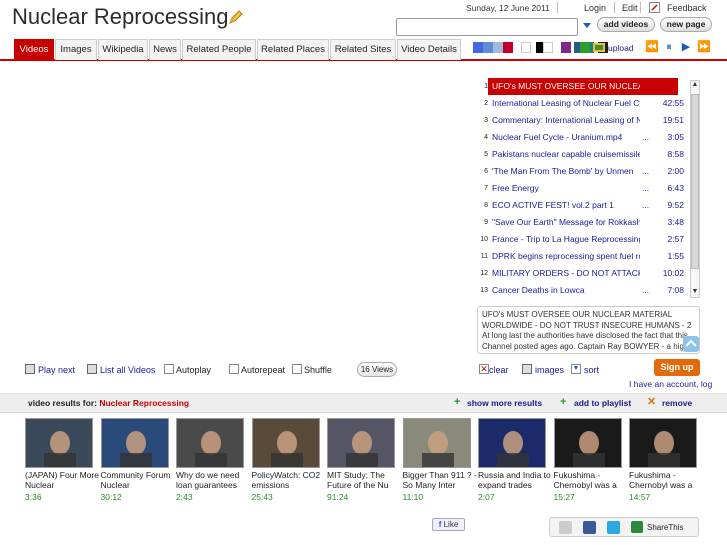 The width and height of the screenshot is (727, 545). Describe the element at coordinates (429, 49) in the screenshot. I see `tab-video-details: Video Details` at that location.